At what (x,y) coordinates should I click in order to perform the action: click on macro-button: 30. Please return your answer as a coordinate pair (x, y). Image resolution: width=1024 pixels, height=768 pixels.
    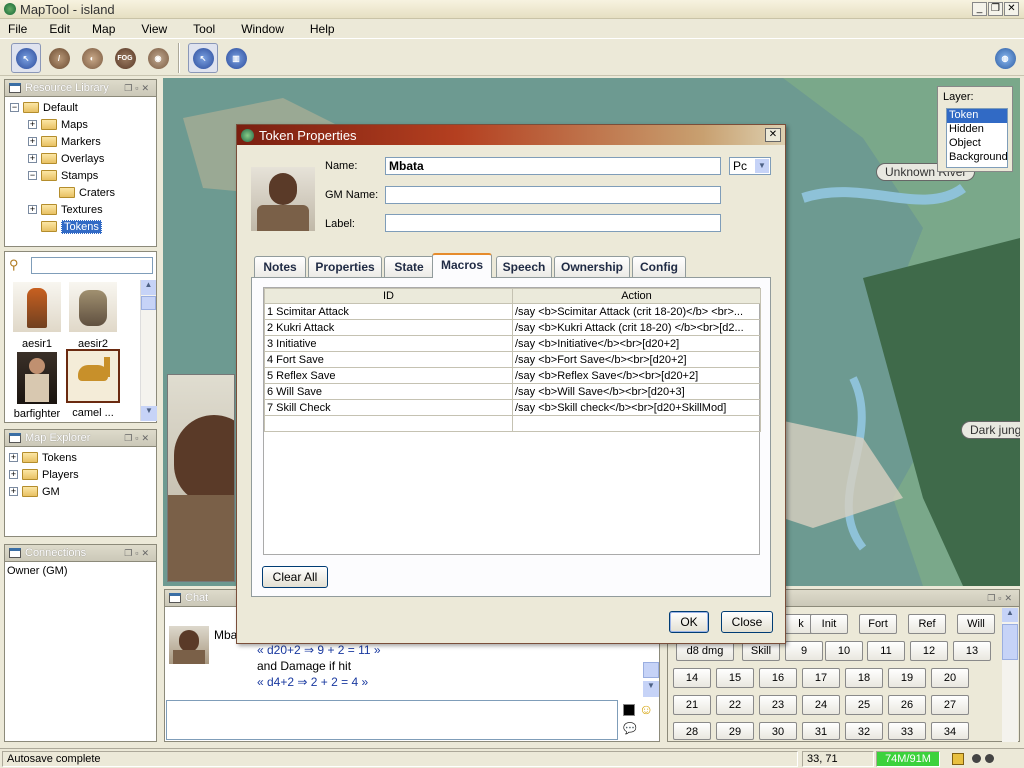
    Looking at the image, I should click on (778, 731).